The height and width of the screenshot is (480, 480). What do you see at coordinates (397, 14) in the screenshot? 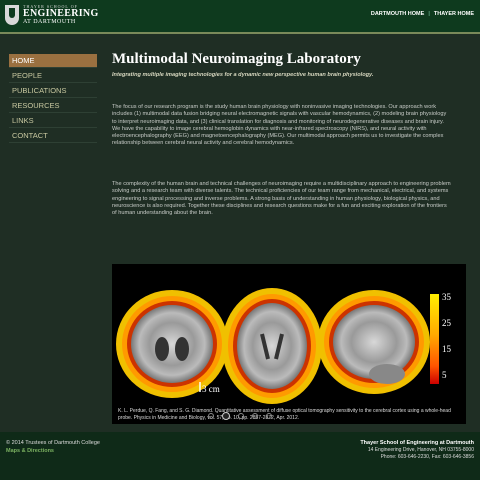
I see `dartmouth-home-link: DARTMOUTH HOME` at bounding box center [397, 14].